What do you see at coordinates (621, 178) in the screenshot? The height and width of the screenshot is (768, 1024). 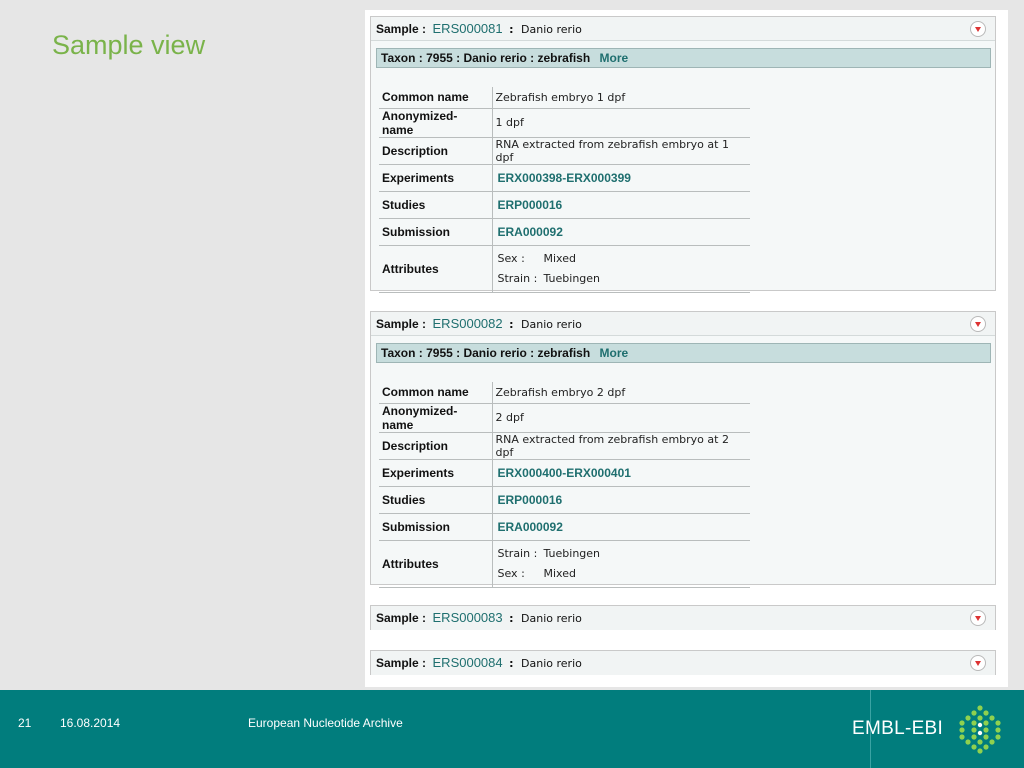 I see `experiments-link: ERX000398-ERX000399` at bounding box center [621, 178].